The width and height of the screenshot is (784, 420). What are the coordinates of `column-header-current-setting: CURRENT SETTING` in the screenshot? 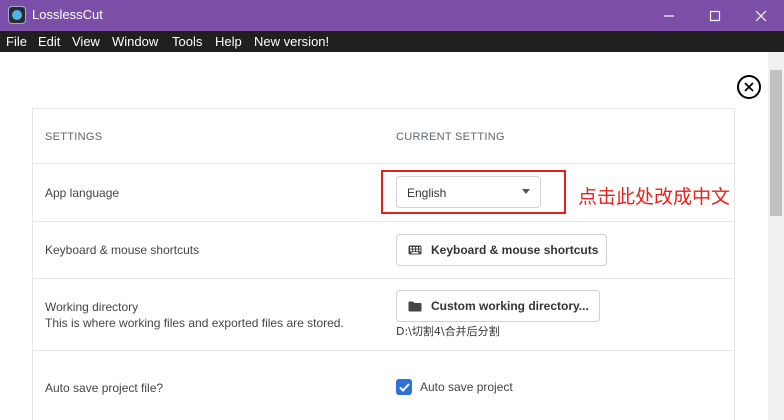 It's located at (450, 137).